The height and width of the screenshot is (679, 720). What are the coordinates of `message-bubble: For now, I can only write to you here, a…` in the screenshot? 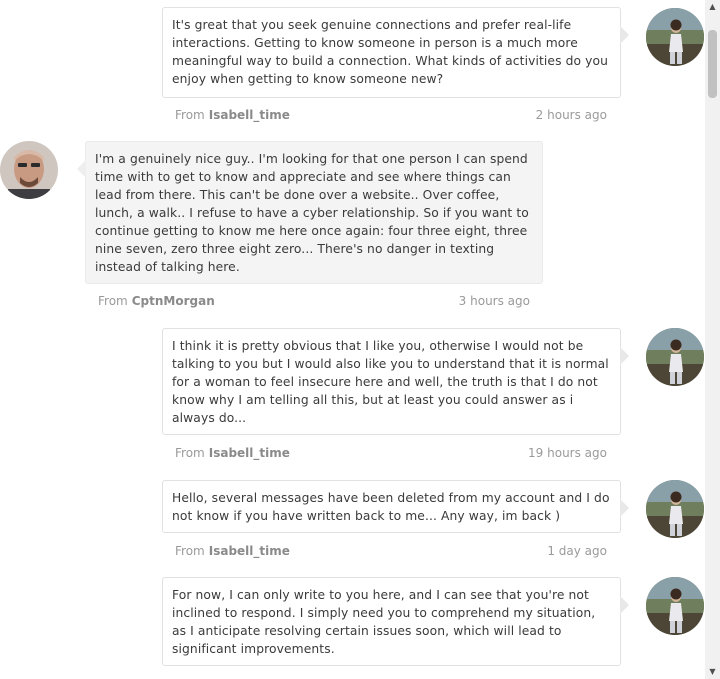 It's located at (395, 621).